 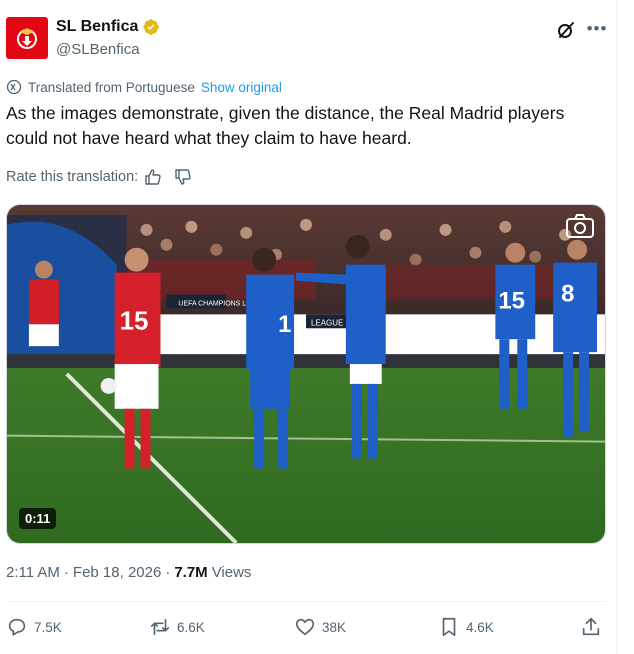 I want to click on bookmark-button: 4.6K, so click(x=466, y=627).